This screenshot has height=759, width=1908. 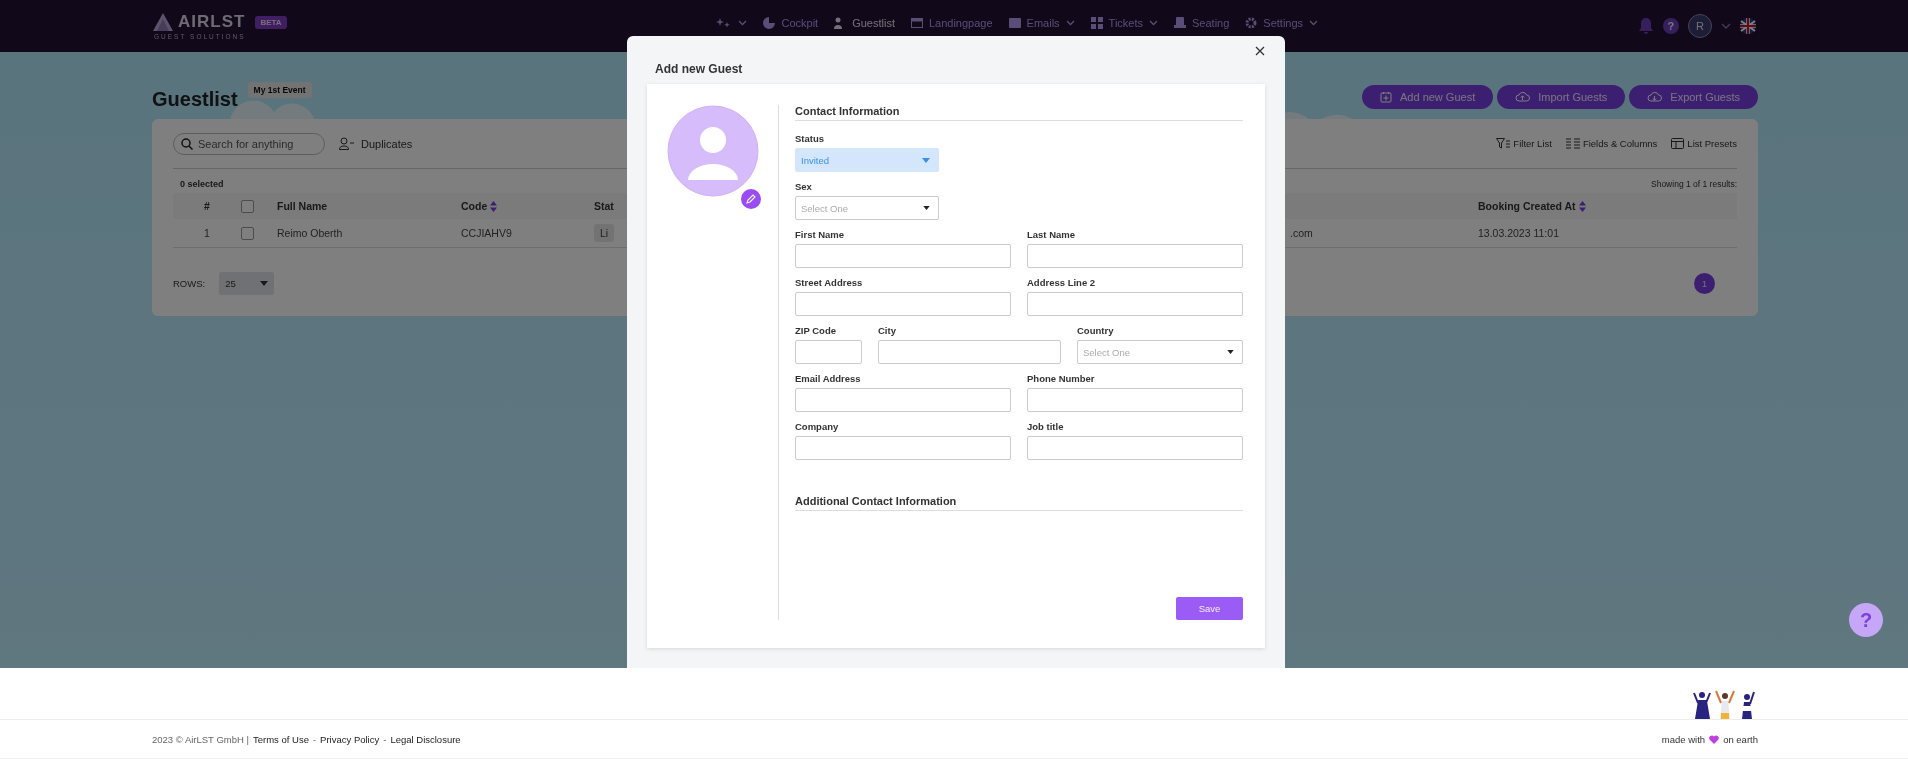 I want to click on duplicates-button: Duplicates, so click(x=376, y=143).